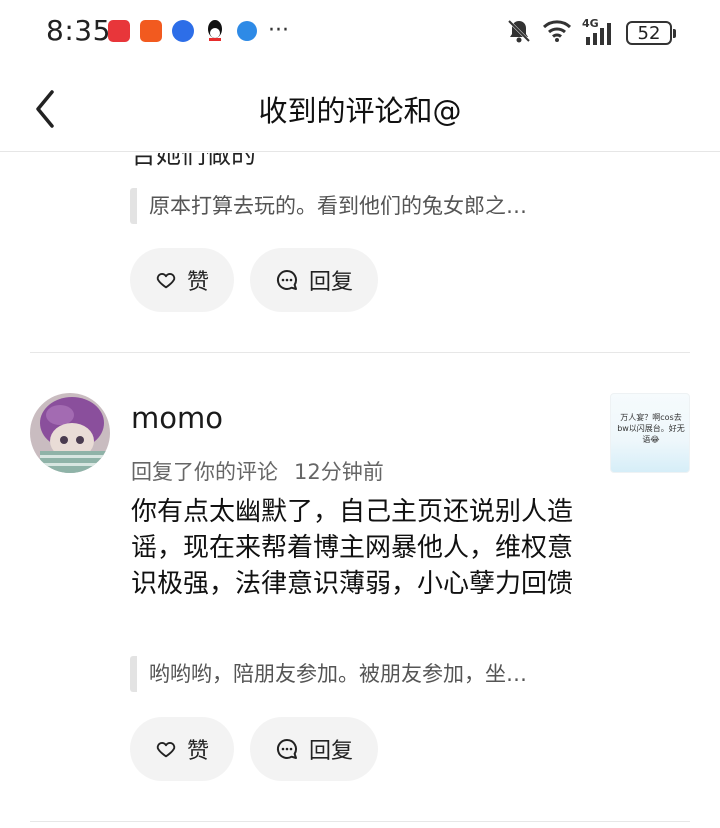  What do you see at coordinates (151, 31) in the screenshot?
I see `shopping-app-icon` at bounding box center [151, 31].